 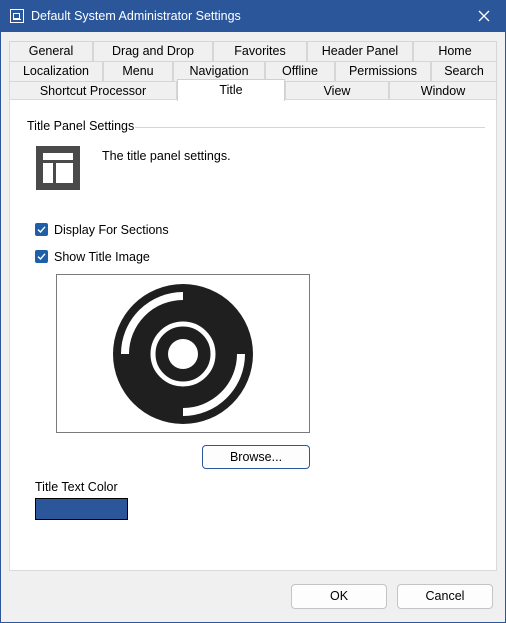 What do you see at coordinates (300, 71) in the screenshot?
I see `tab-offline: Offline` at bounding box center [300, 71].